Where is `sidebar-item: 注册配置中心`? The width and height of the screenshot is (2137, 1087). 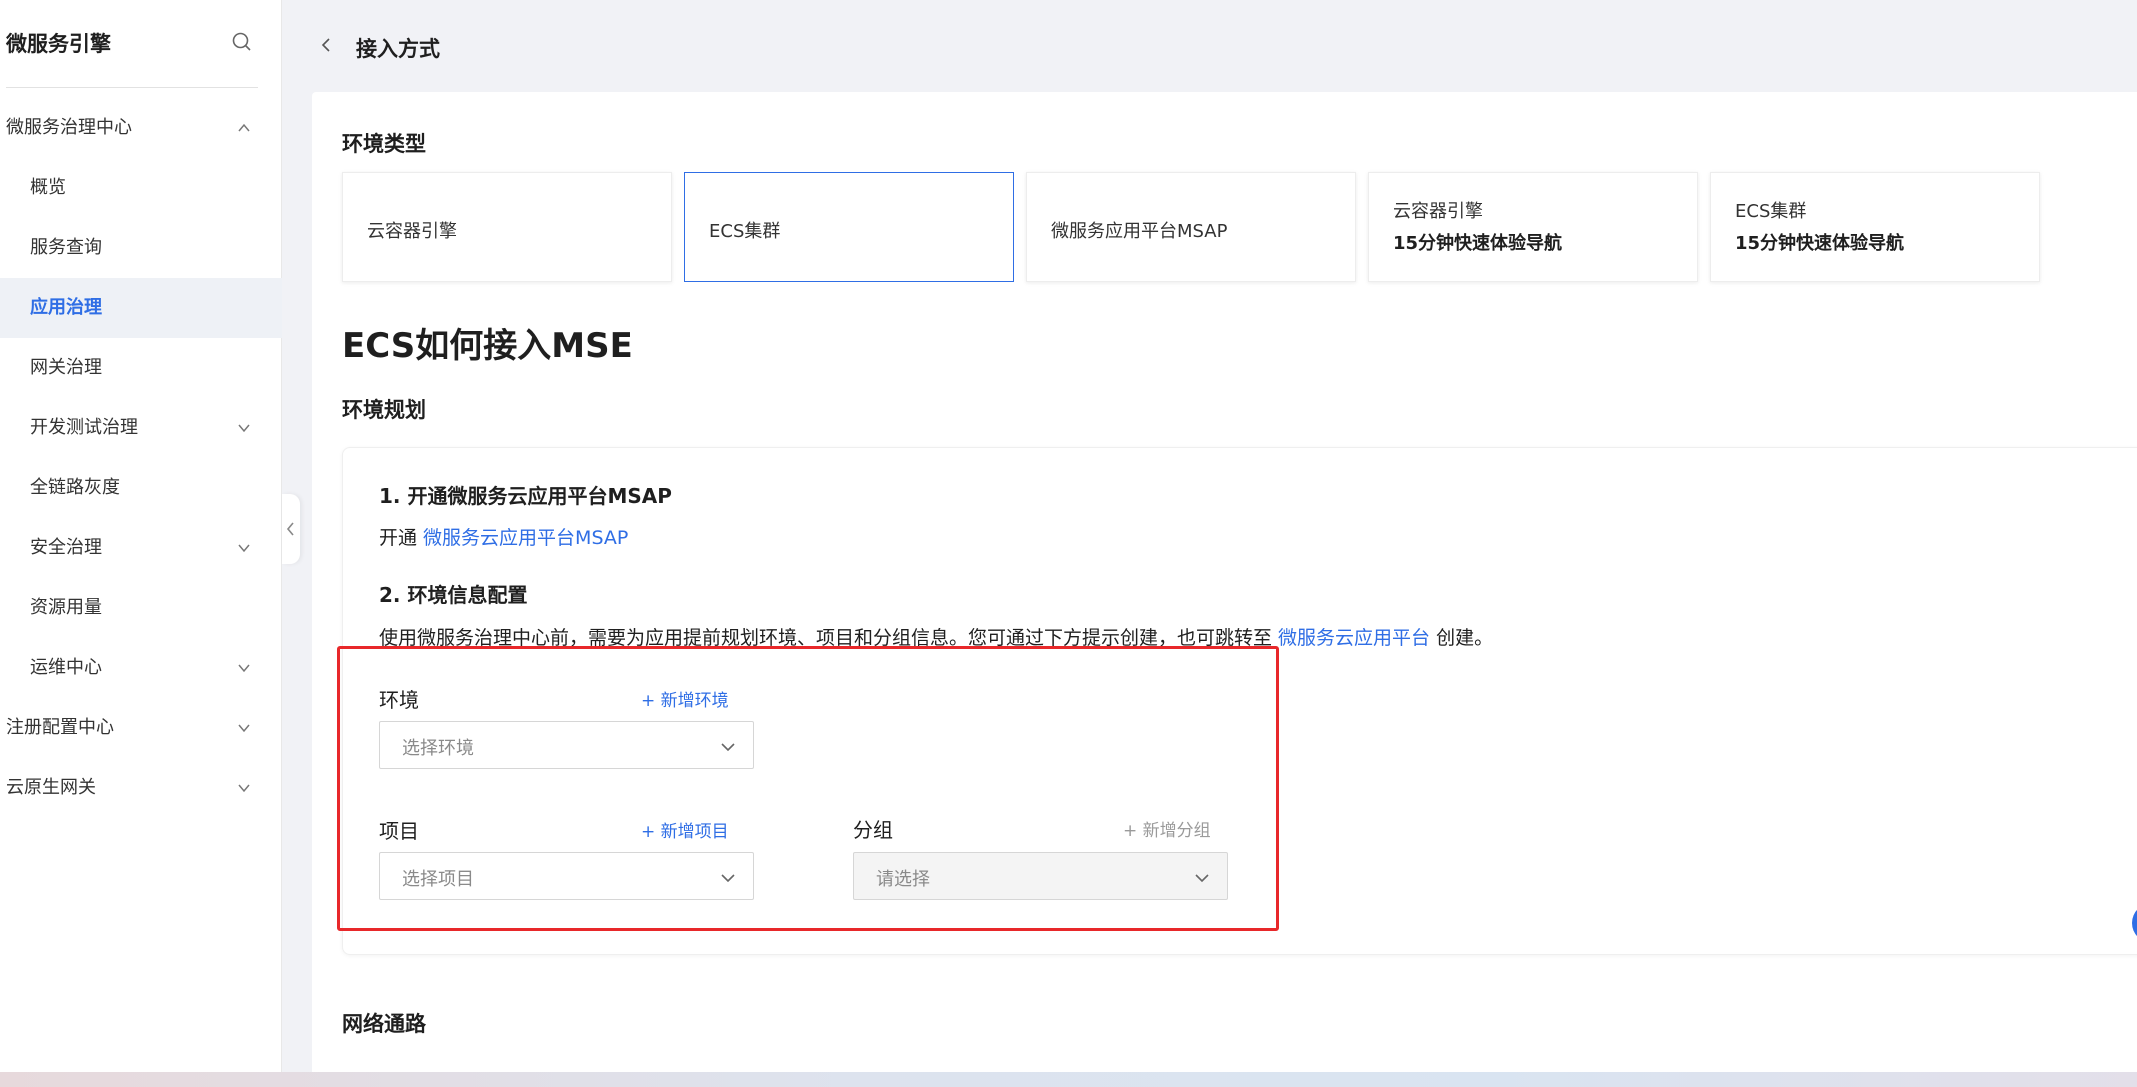
sidebar-item: 注册配置中心 is located at coordinates (141, 728).